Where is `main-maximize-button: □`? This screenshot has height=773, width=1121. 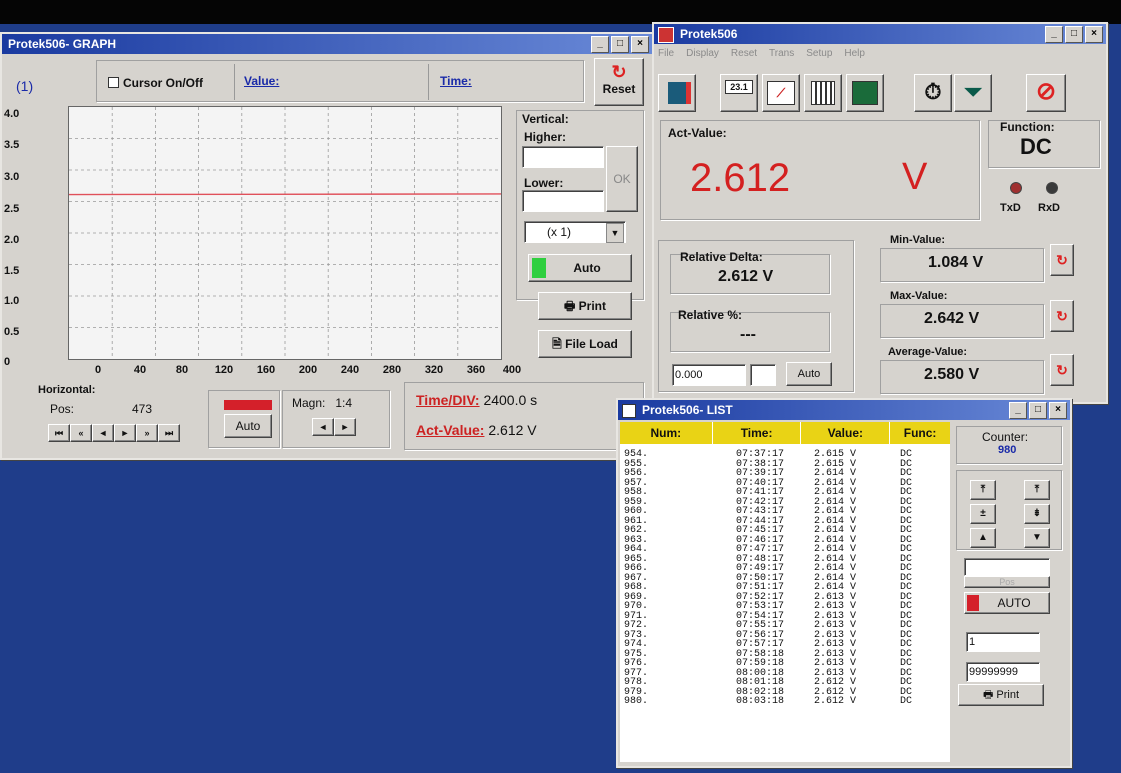
main-maximize-button: □ is located at coordinates (1074, 34).